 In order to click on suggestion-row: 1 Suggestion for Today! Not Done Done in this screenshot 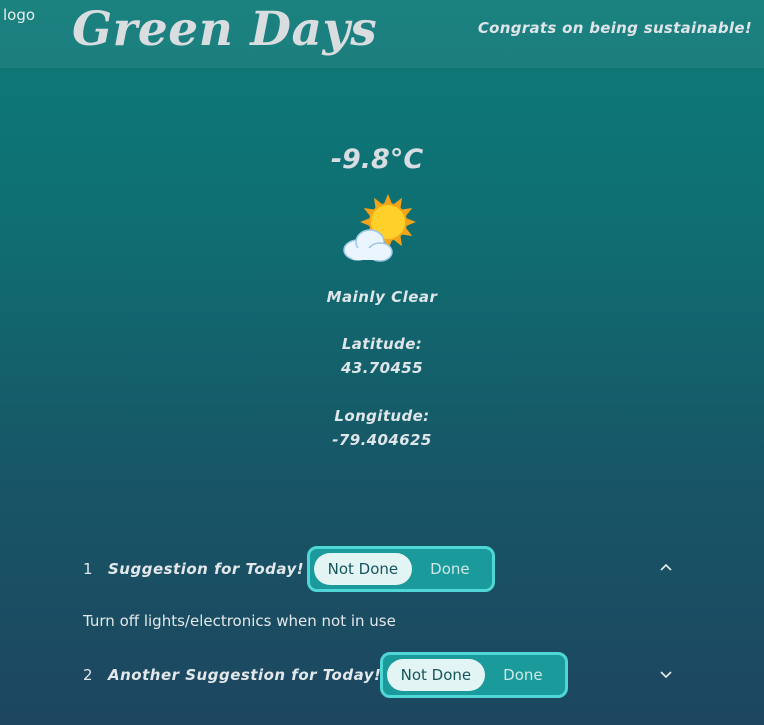, I will do `click(382, 569)`.